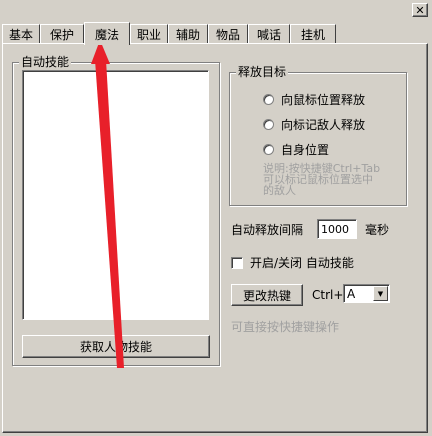 The width and height of the screenshot is (432, 436). What do you see at coordinates (313, 34) in the screenshot?
I see `tab-afk: 挂机` at bounding box center [313, 34].